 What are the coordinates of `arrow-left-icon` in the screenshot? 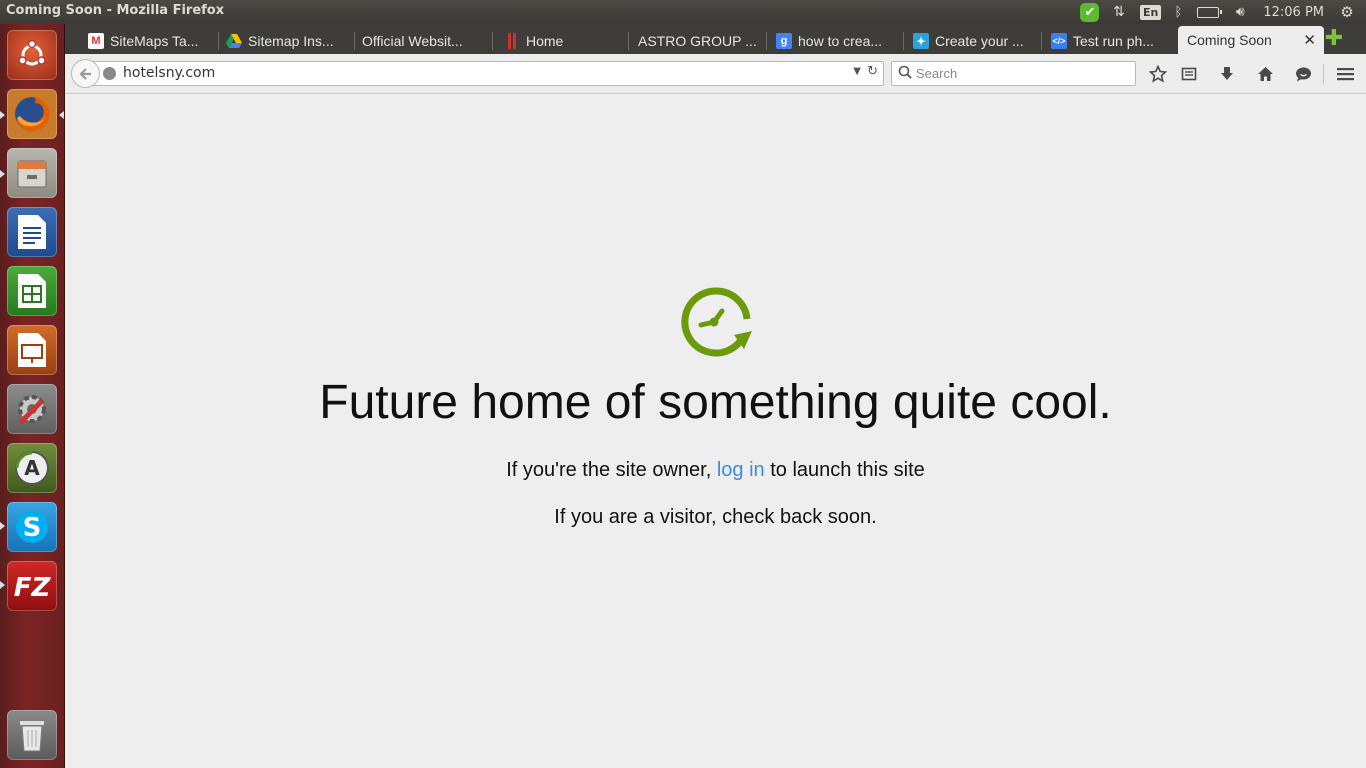 It's located at (84, 73).